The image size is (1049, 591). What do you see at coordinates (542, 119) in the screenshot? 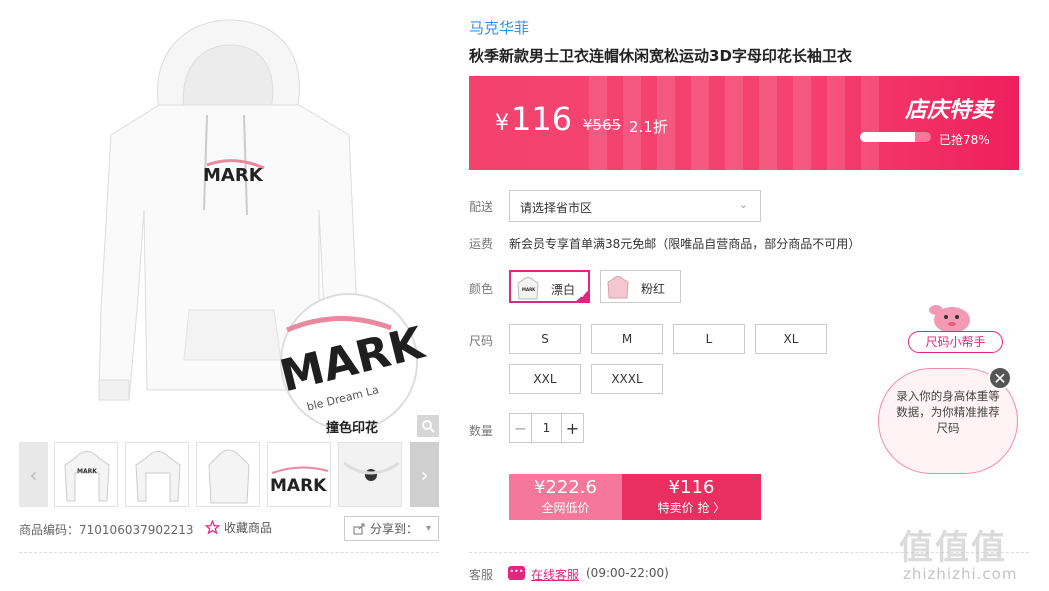
I see `current-price-value: 116` at bounding box center [542, 119].